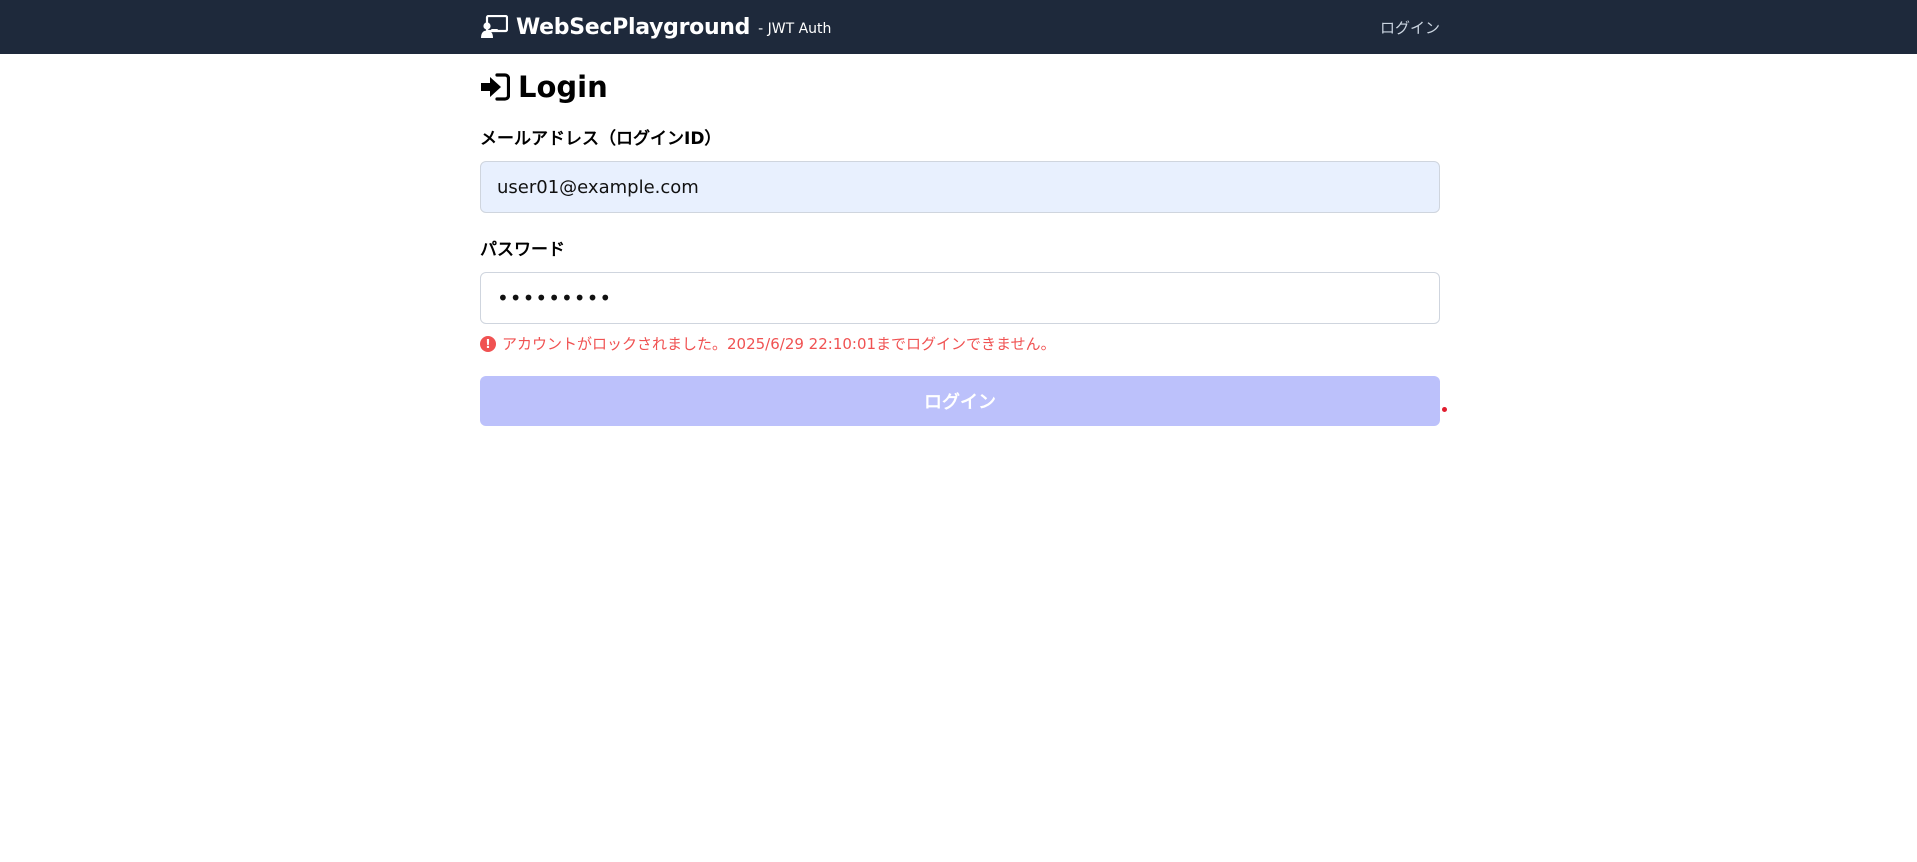 Image resolution: width=1917 pixels, height=862 pixels. What do you see at coordinates (960, 298) in the screenshot?
I see `password-field: •••••••••` at bounding box center [960, 298].